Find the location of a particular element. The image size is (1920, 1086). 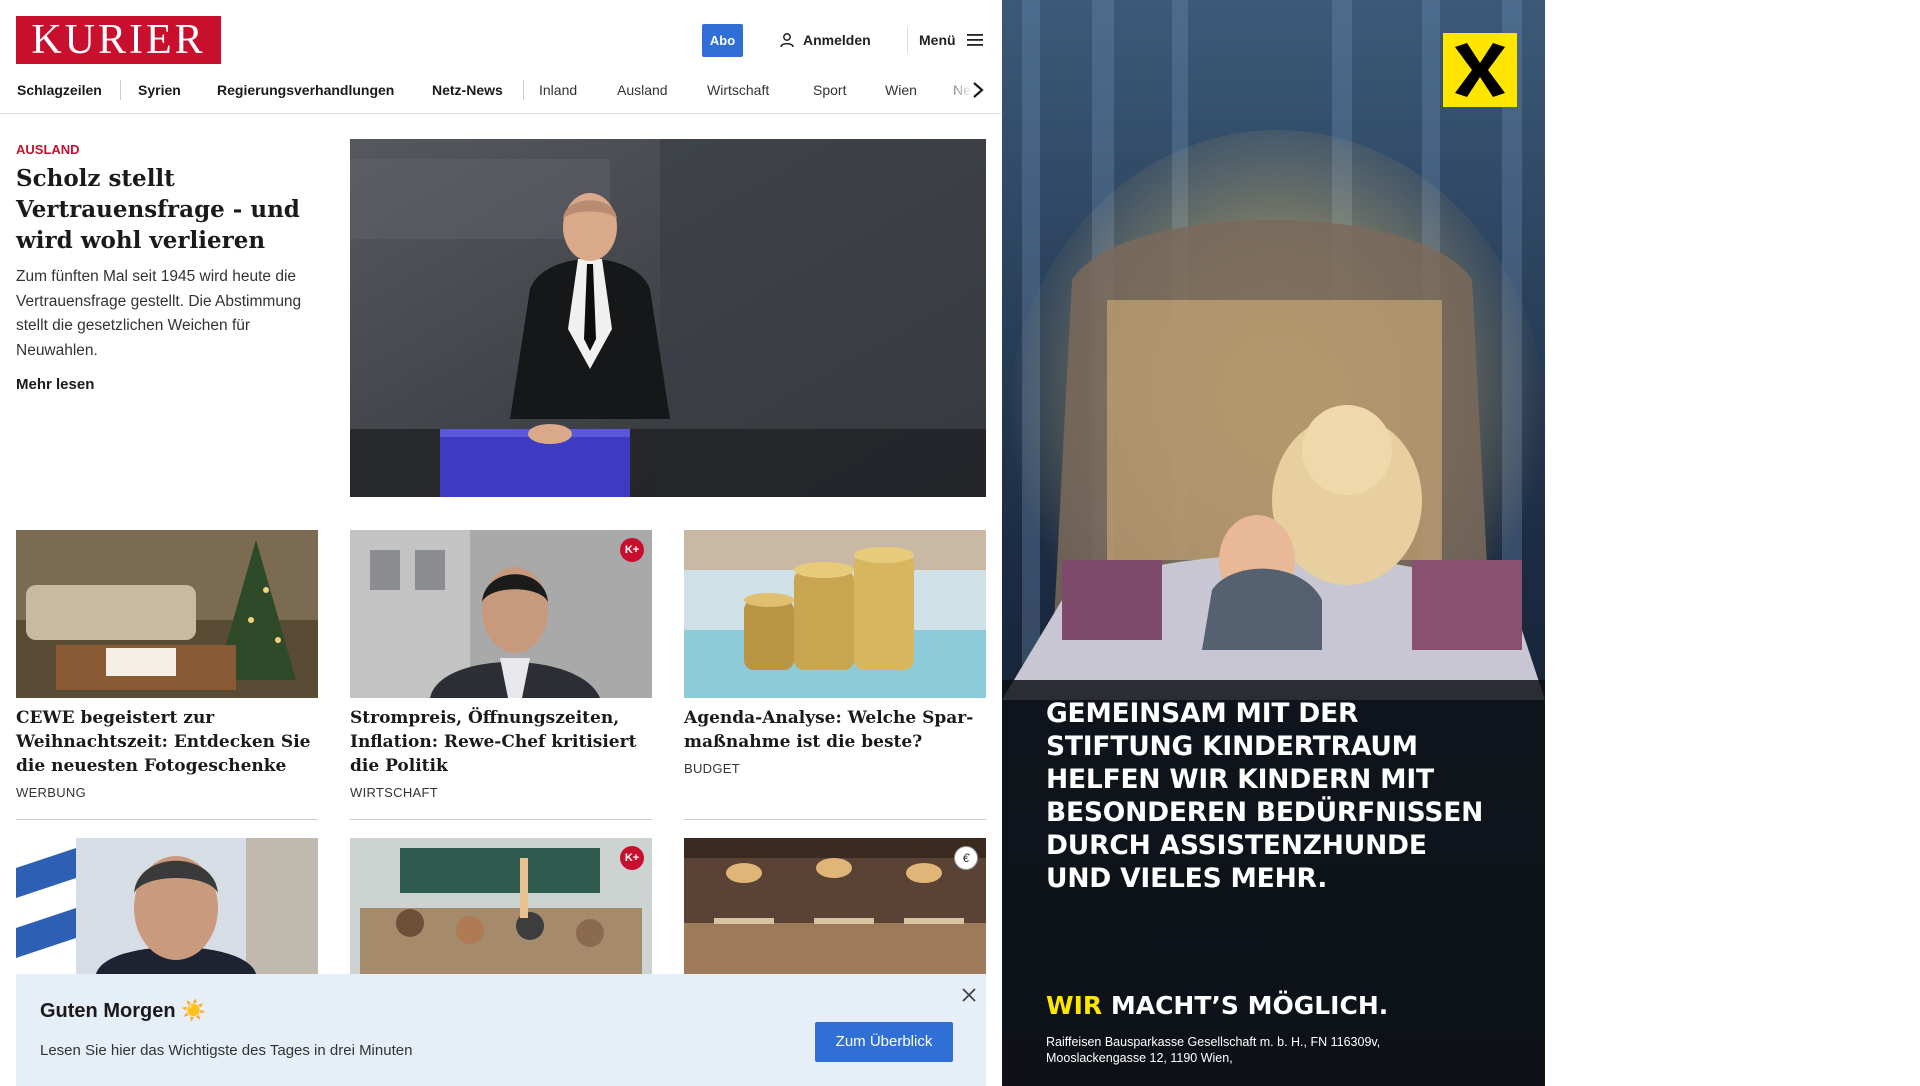

hamburger-icon is located at coordinates (974, 40).